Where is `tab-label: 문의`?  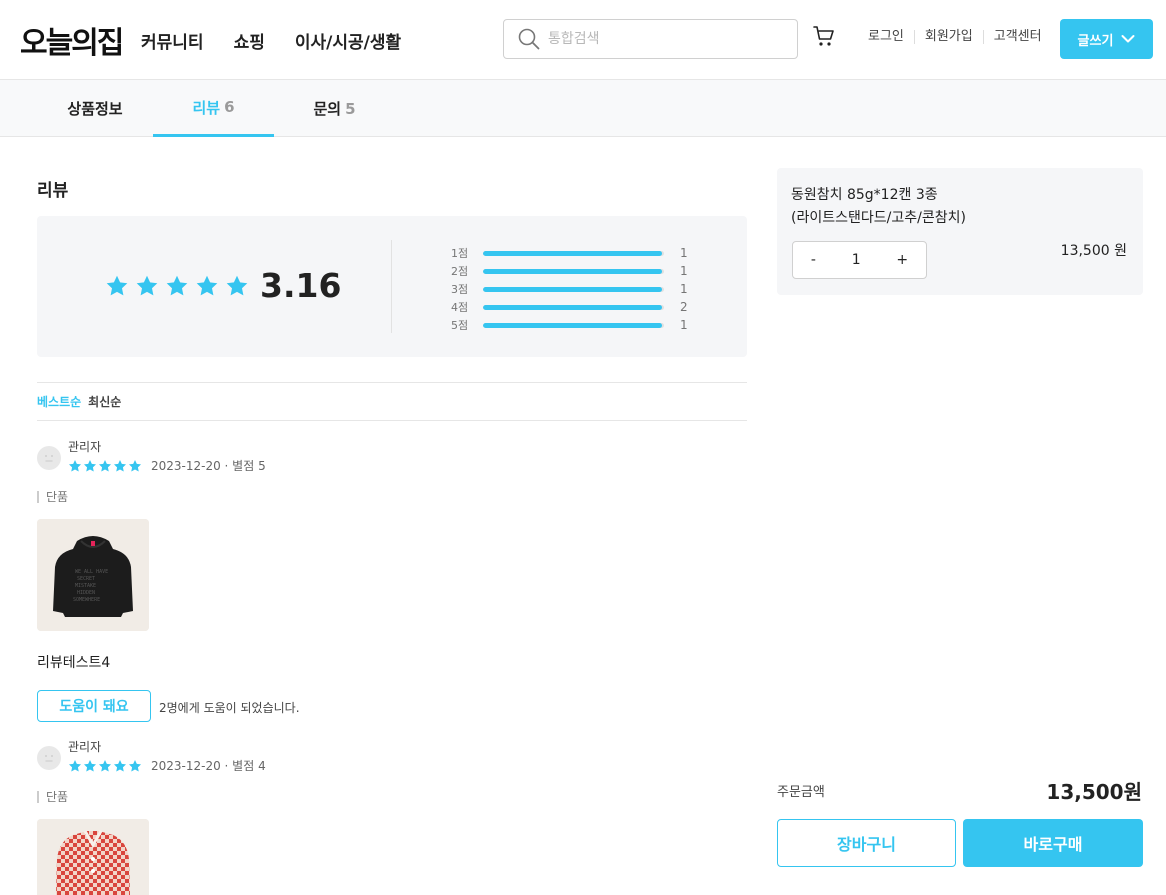
tab-label: 문의 is located at coordinates (327, 109).